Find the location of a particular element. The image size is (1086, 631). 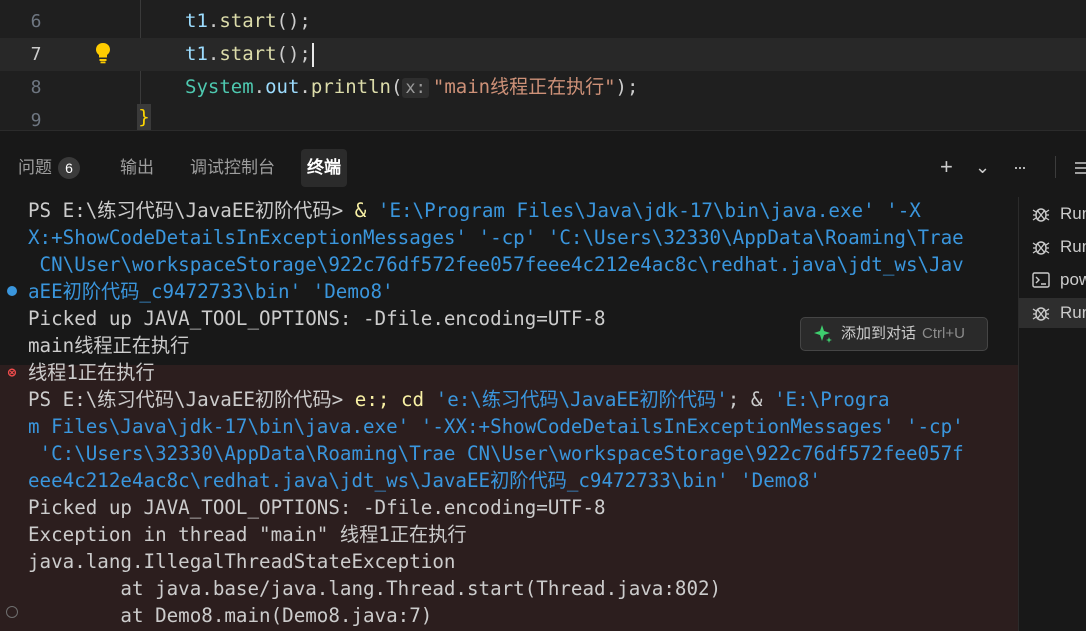

terminal-line: Exception in thread "main" 线程1正在执行 is located at coordinates (247, 534).